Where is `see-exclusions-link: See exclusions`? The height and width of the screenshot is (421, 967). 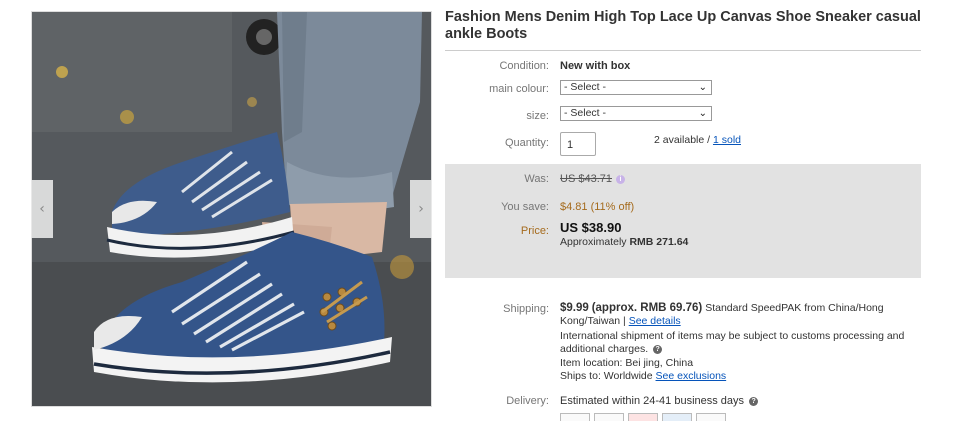 see-exclusions-link: See exclusions is located at coordinates (691, 376).